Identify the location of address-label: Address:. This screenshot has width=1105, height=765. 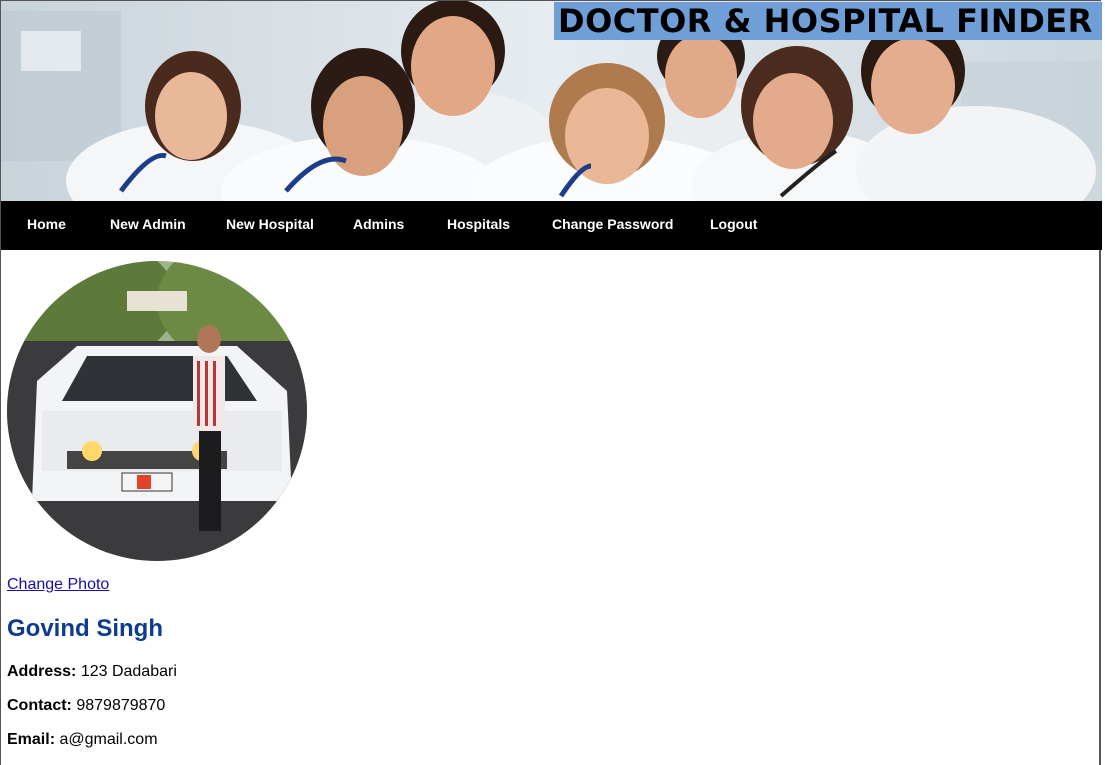
(42, 671).